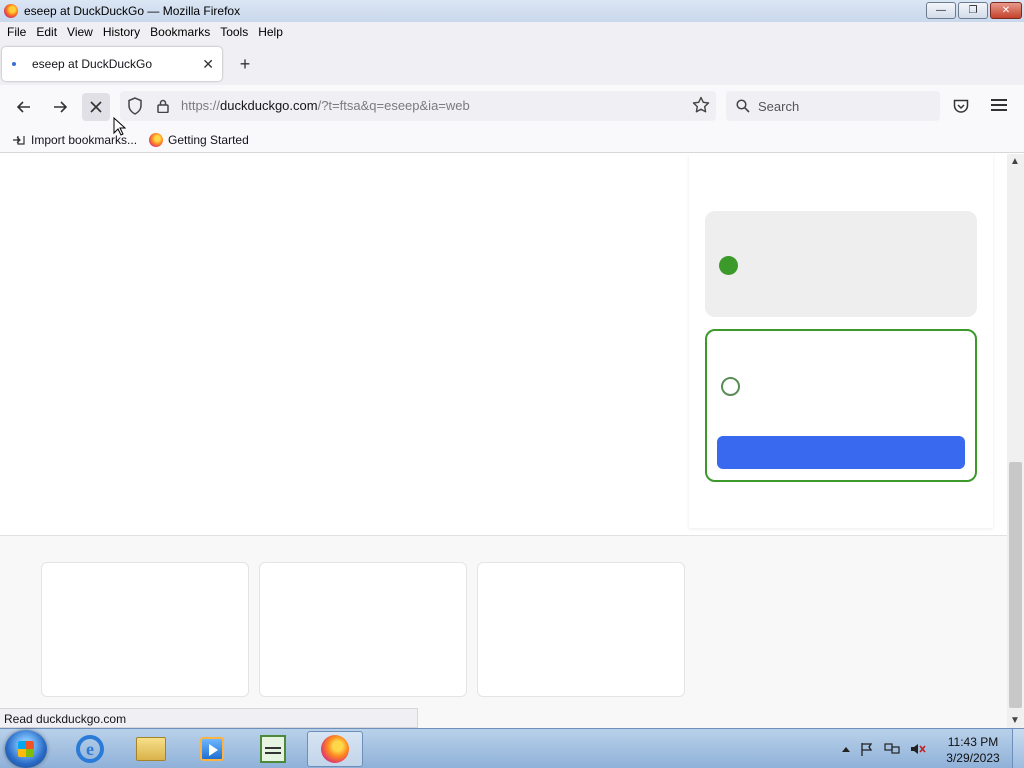 The width and height of the screenshot is (1024, 768). I want to click on bookmark-star-icon, so click(701, 105).